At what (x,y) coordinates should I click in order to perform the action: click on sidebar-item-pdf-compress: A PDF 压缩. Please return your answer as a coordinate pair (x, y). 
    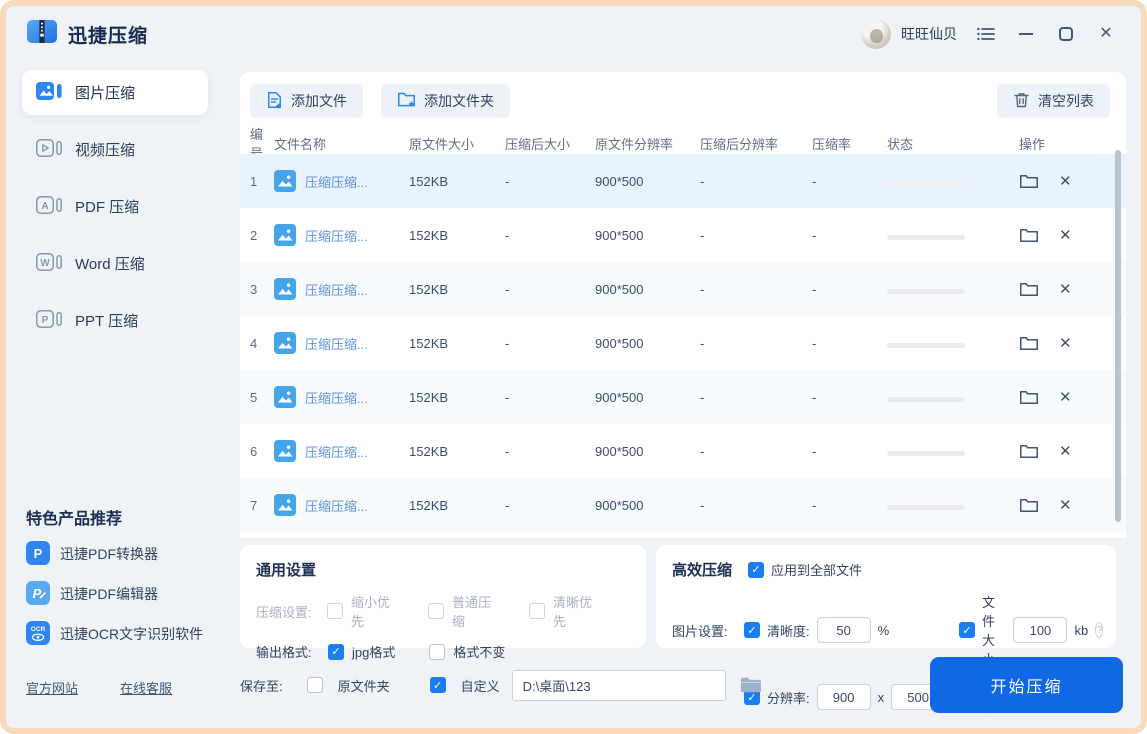
    Looking at the image, I should click on (115, 206).